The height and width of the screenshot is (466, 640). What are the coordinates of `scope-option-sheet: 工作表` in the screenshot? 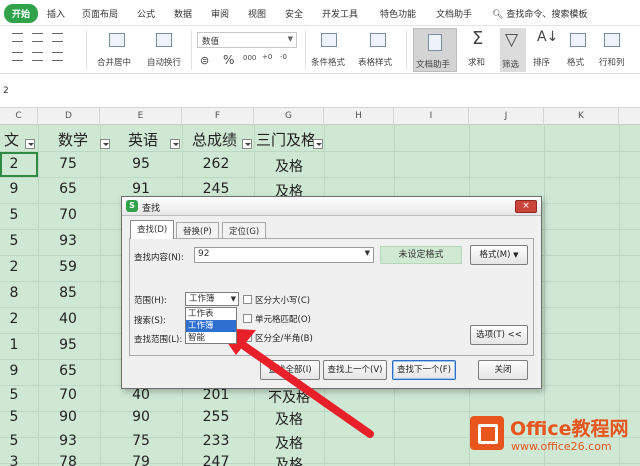 It's located at (211, 314).